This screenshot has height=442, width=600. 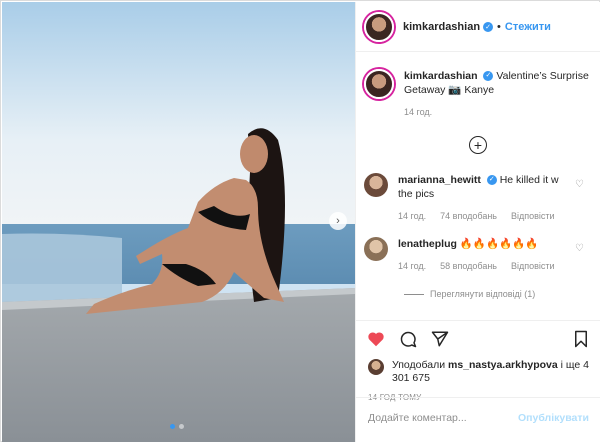 I want to click on caption-time: 14 год., so click(x=418, y=112).